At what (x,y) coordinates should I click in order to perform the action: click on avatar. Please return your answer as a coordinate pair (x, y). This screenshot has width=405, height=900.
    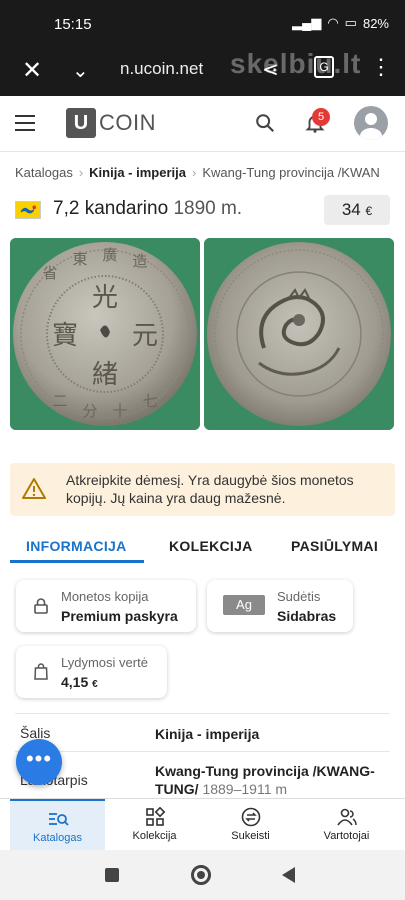
    Looking at the image, I should click on (371, 123).